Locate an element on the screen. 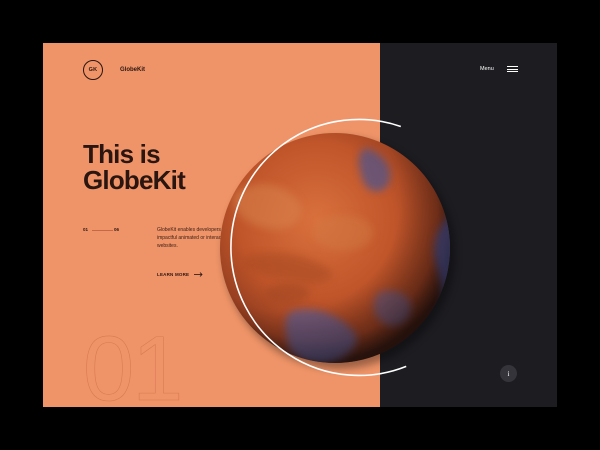 The image size is (600, 450). background-slide-number: 01 is located at coordinates (133, 362).